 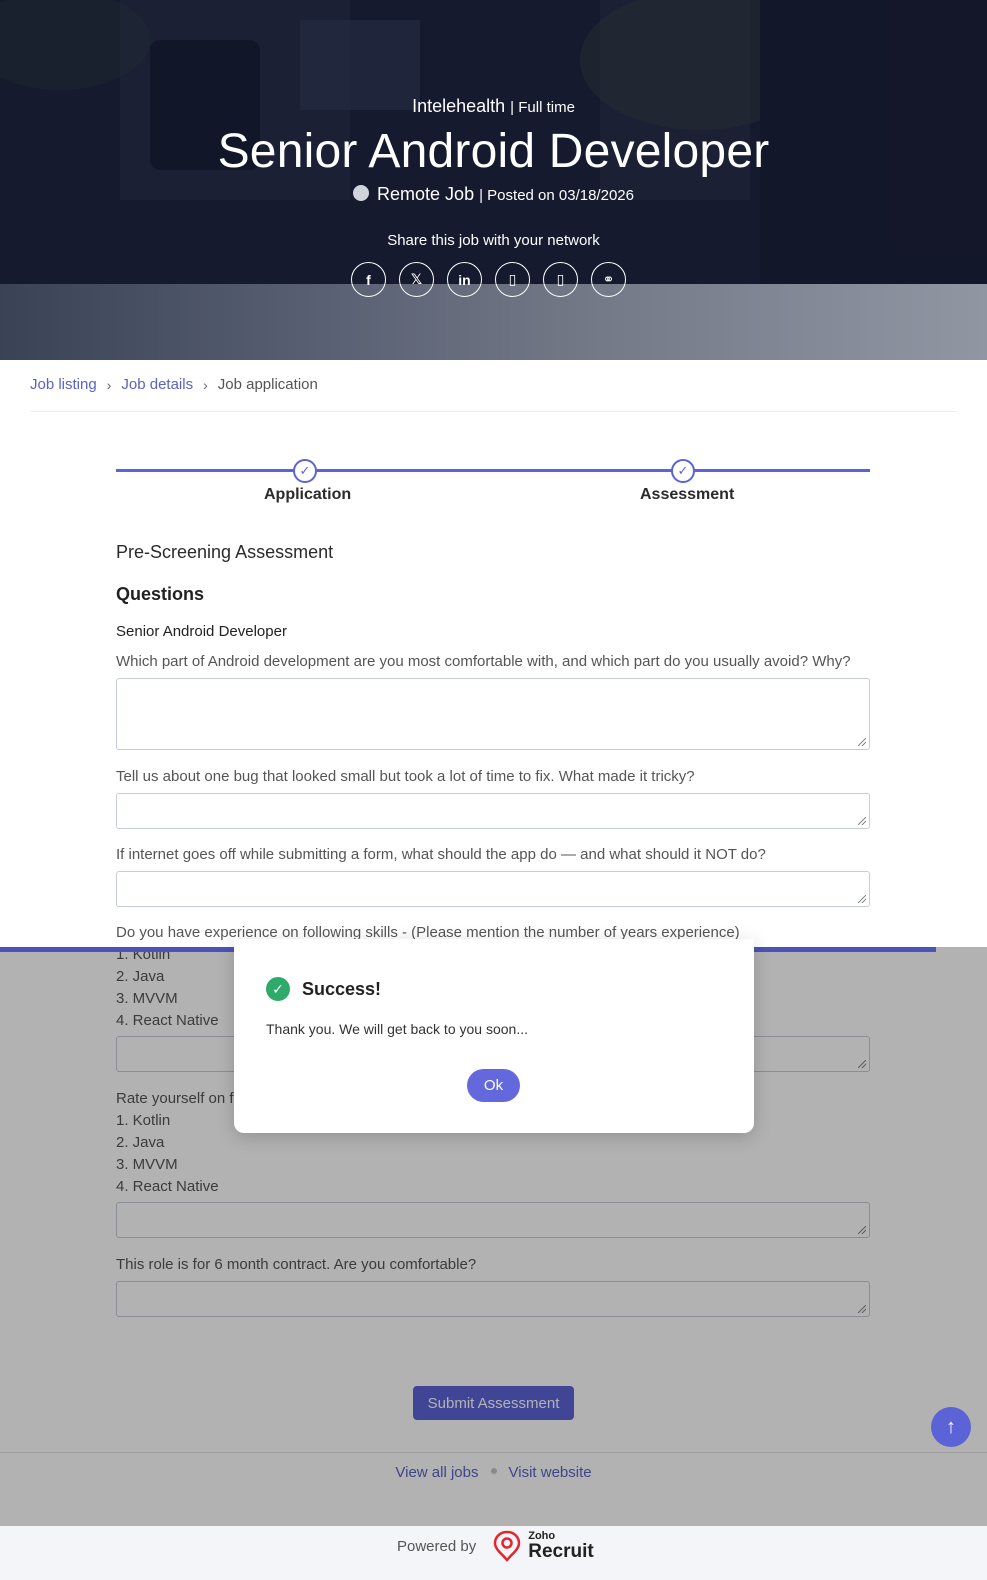 What do you see at coordinates (225, 552) in the screenshot?
I see `section-title: Pre-Screening Assessment` at bounding box center [225, 552].